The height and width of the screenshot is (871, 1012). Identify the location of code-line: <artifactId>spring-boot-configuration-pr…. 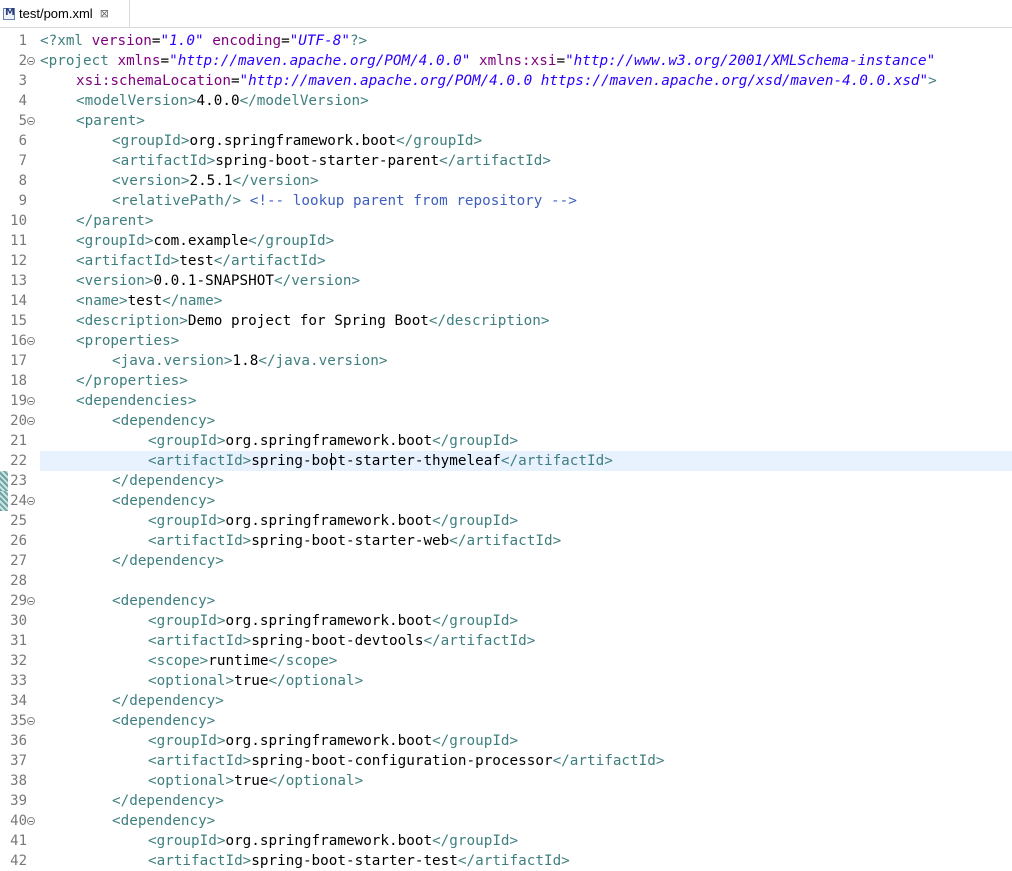
(406, 761).